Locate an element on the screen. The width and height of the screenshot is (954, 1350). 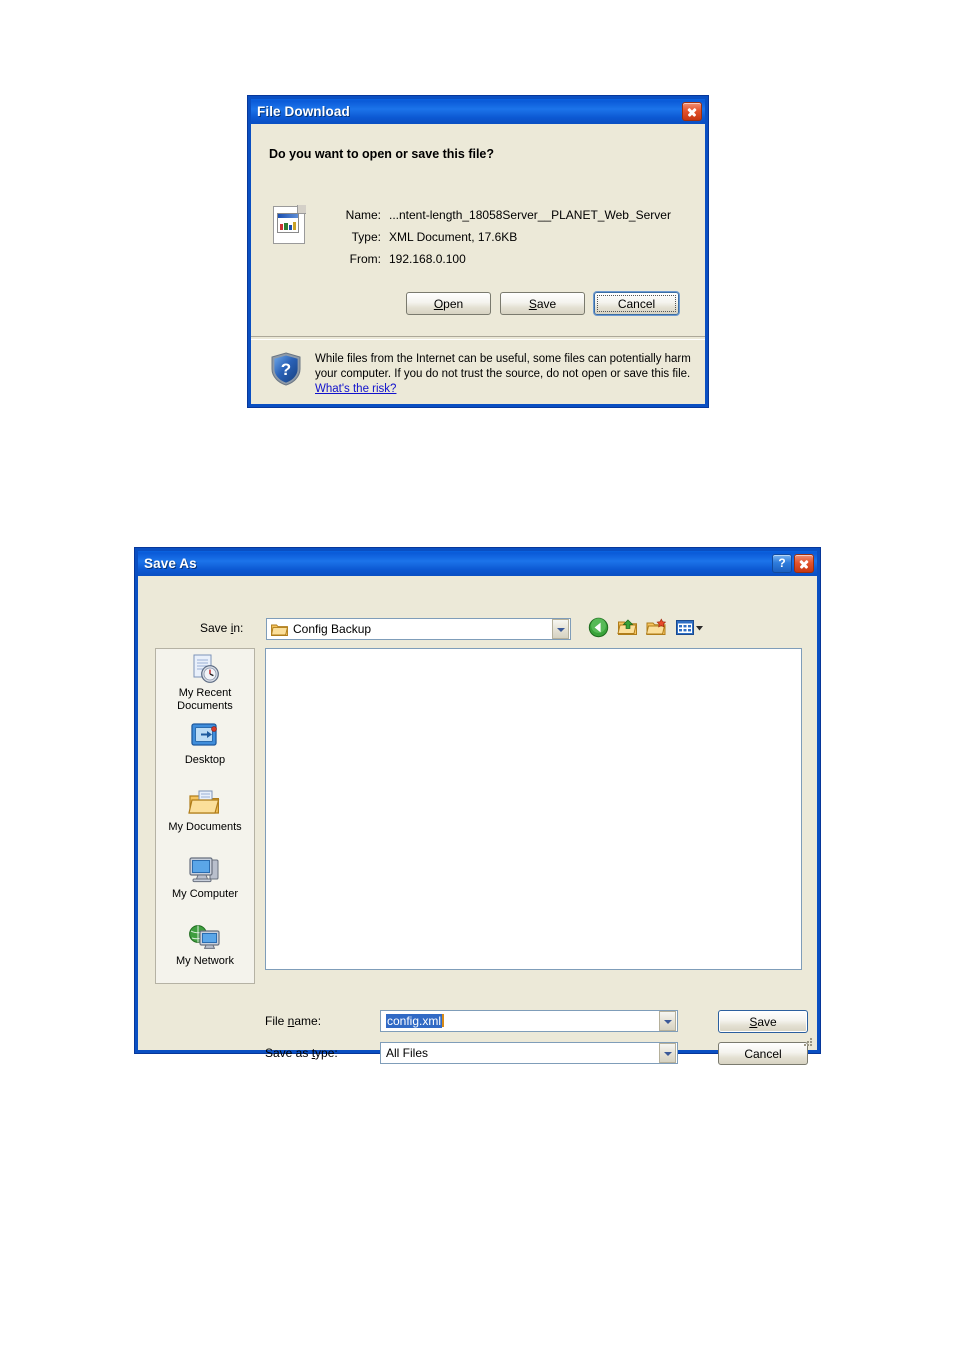
sidebar-item-label: My Network is located at coordinates (205, 961).